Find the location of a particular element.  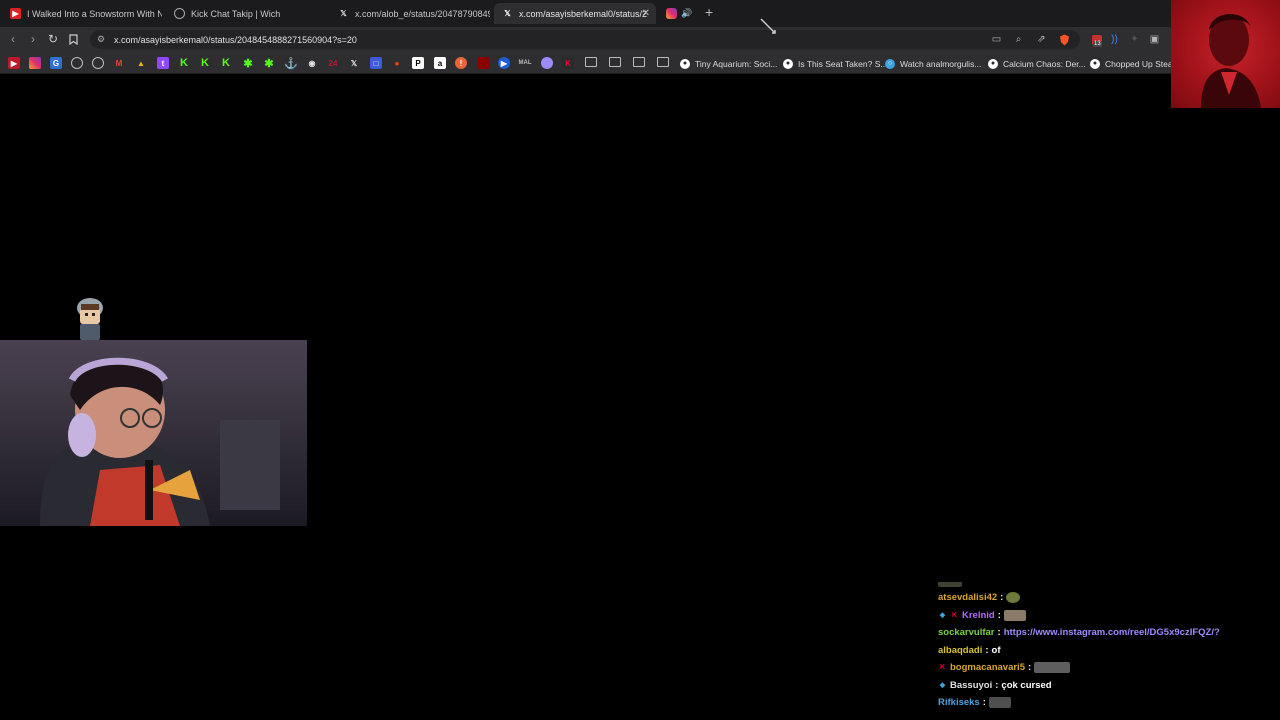

tab-instagram: 🔊 is located at coordinates (678, 13).